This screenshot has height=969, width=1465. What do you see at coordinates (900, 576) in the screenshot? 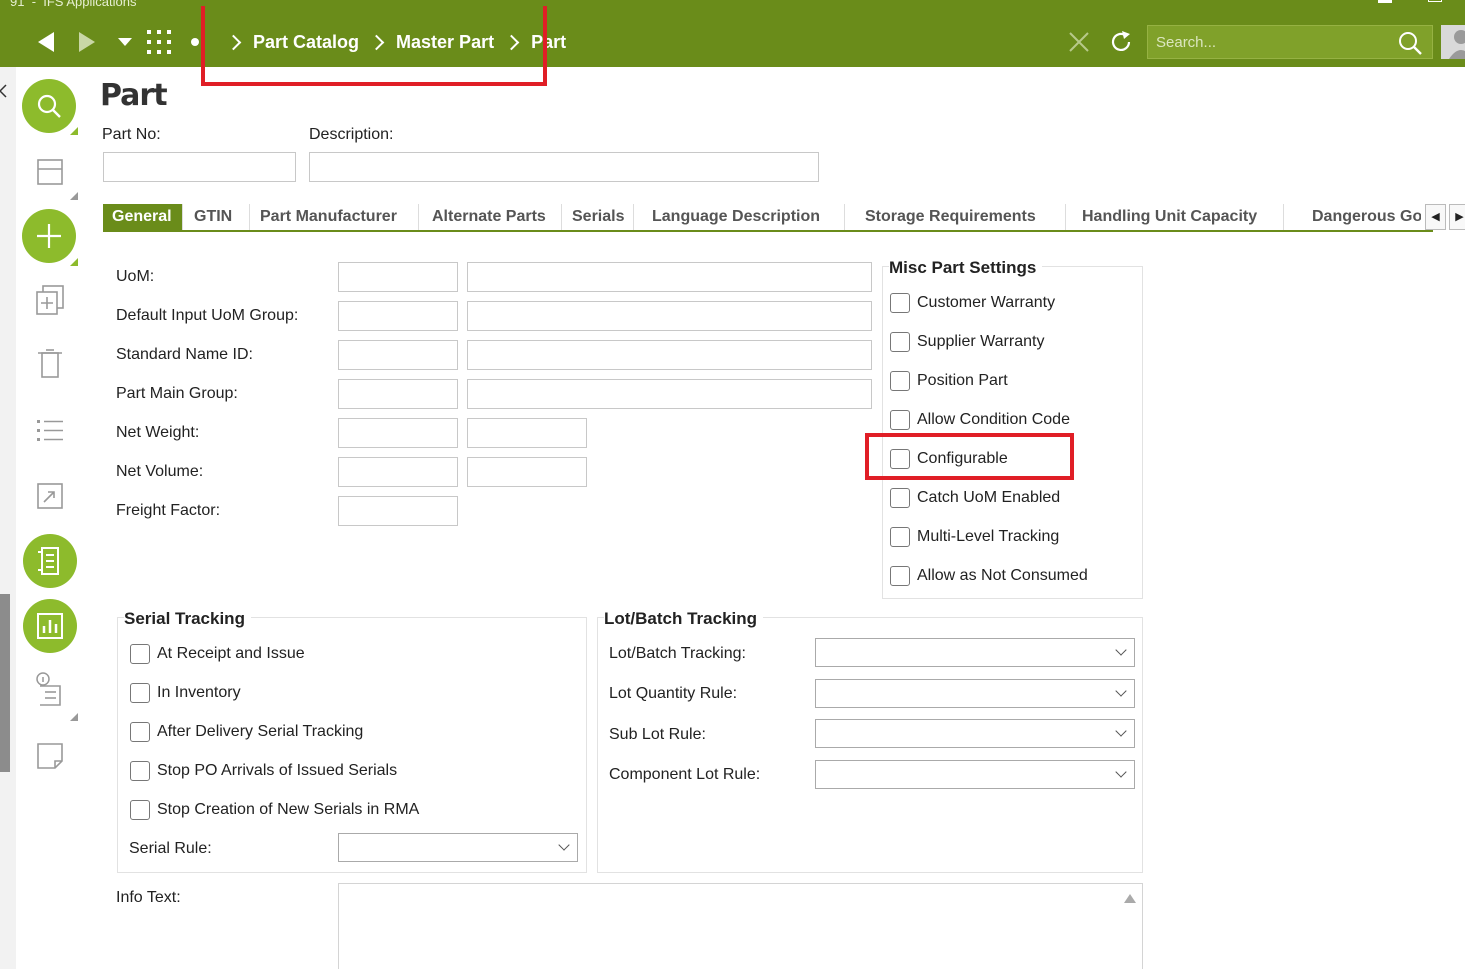
I see `allow-as-not-consumed-checkbox` at bounding box center [900, 576].